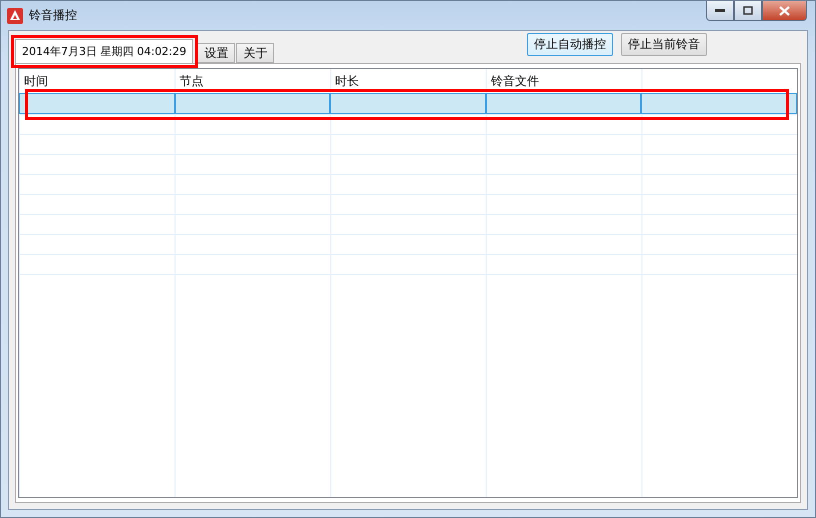 The height and width of the screenshot is (518, 816). What do you see at coordinates (347, 81) in the screenshot?
I see `column-header: 时长` at bounding box center [347, 81].